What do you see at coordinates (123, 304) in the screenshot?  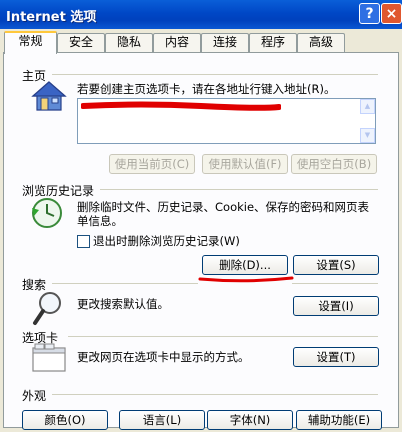 I see `search-description: 更改搜索默认值。` at bounding box center [123, 304].